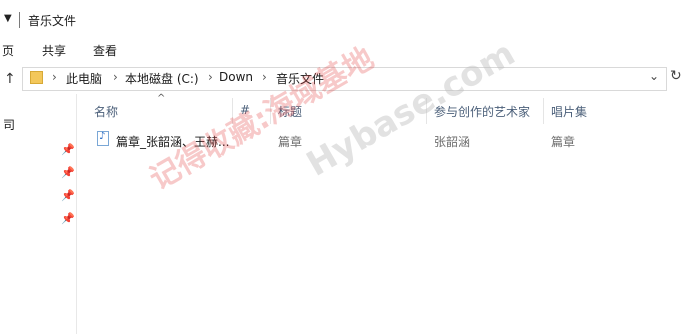  I want to click on title-separator, so click(19, 20).